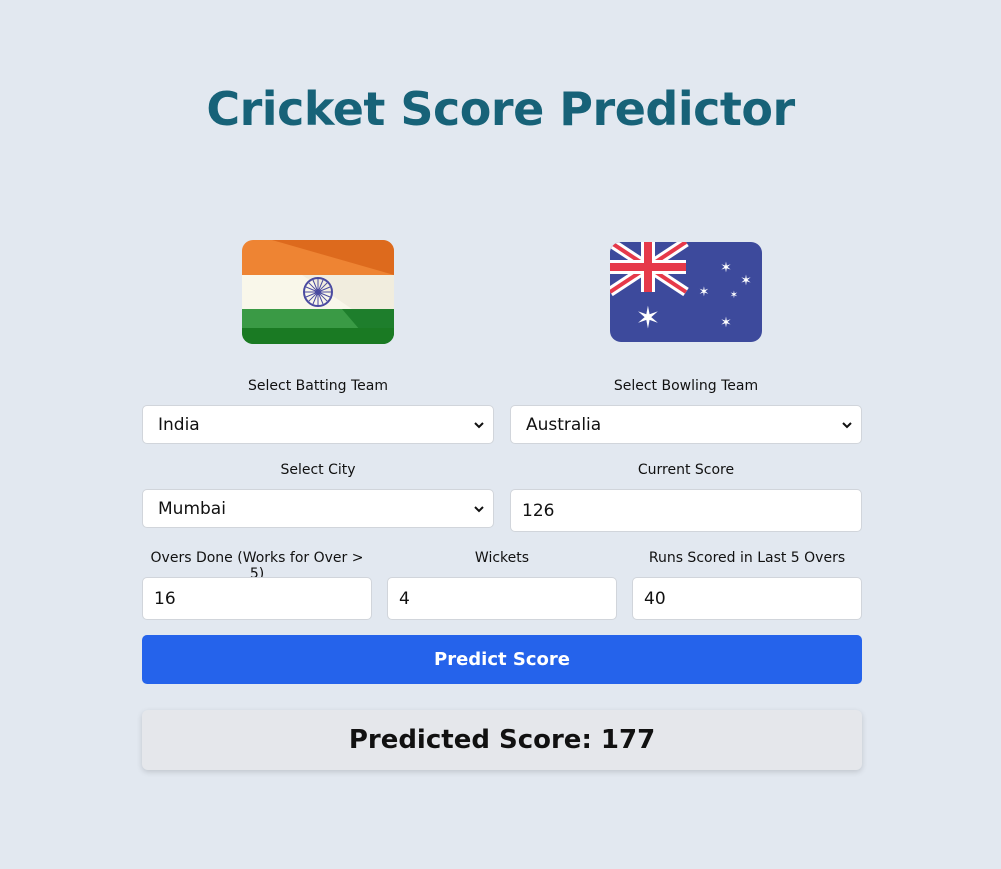  What do you see at coordinates (165, 598) in the screenshot?
I see `overs-value: 16` at bounding box center [165, 598].